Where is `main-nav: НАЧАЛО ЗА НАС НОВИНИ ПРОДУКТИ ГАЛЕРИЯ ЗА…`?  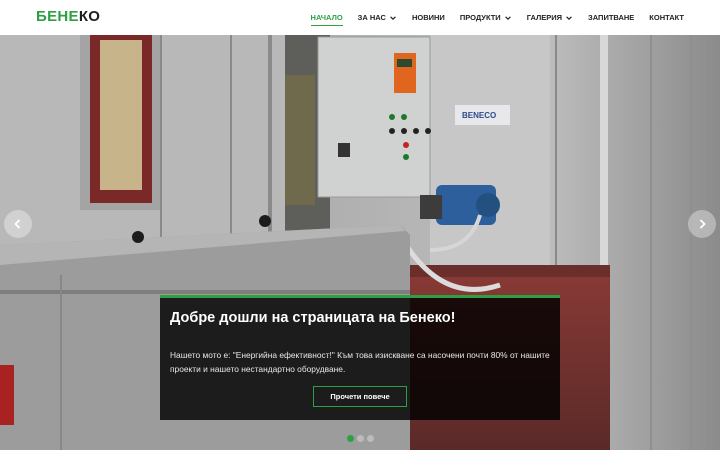 main-nav: НАЧАЛО ЗА НАС НОВИНИ ПРОДУКТИ ГАЛЕРИЯ ЗА… is located at coordinates (490, 17).